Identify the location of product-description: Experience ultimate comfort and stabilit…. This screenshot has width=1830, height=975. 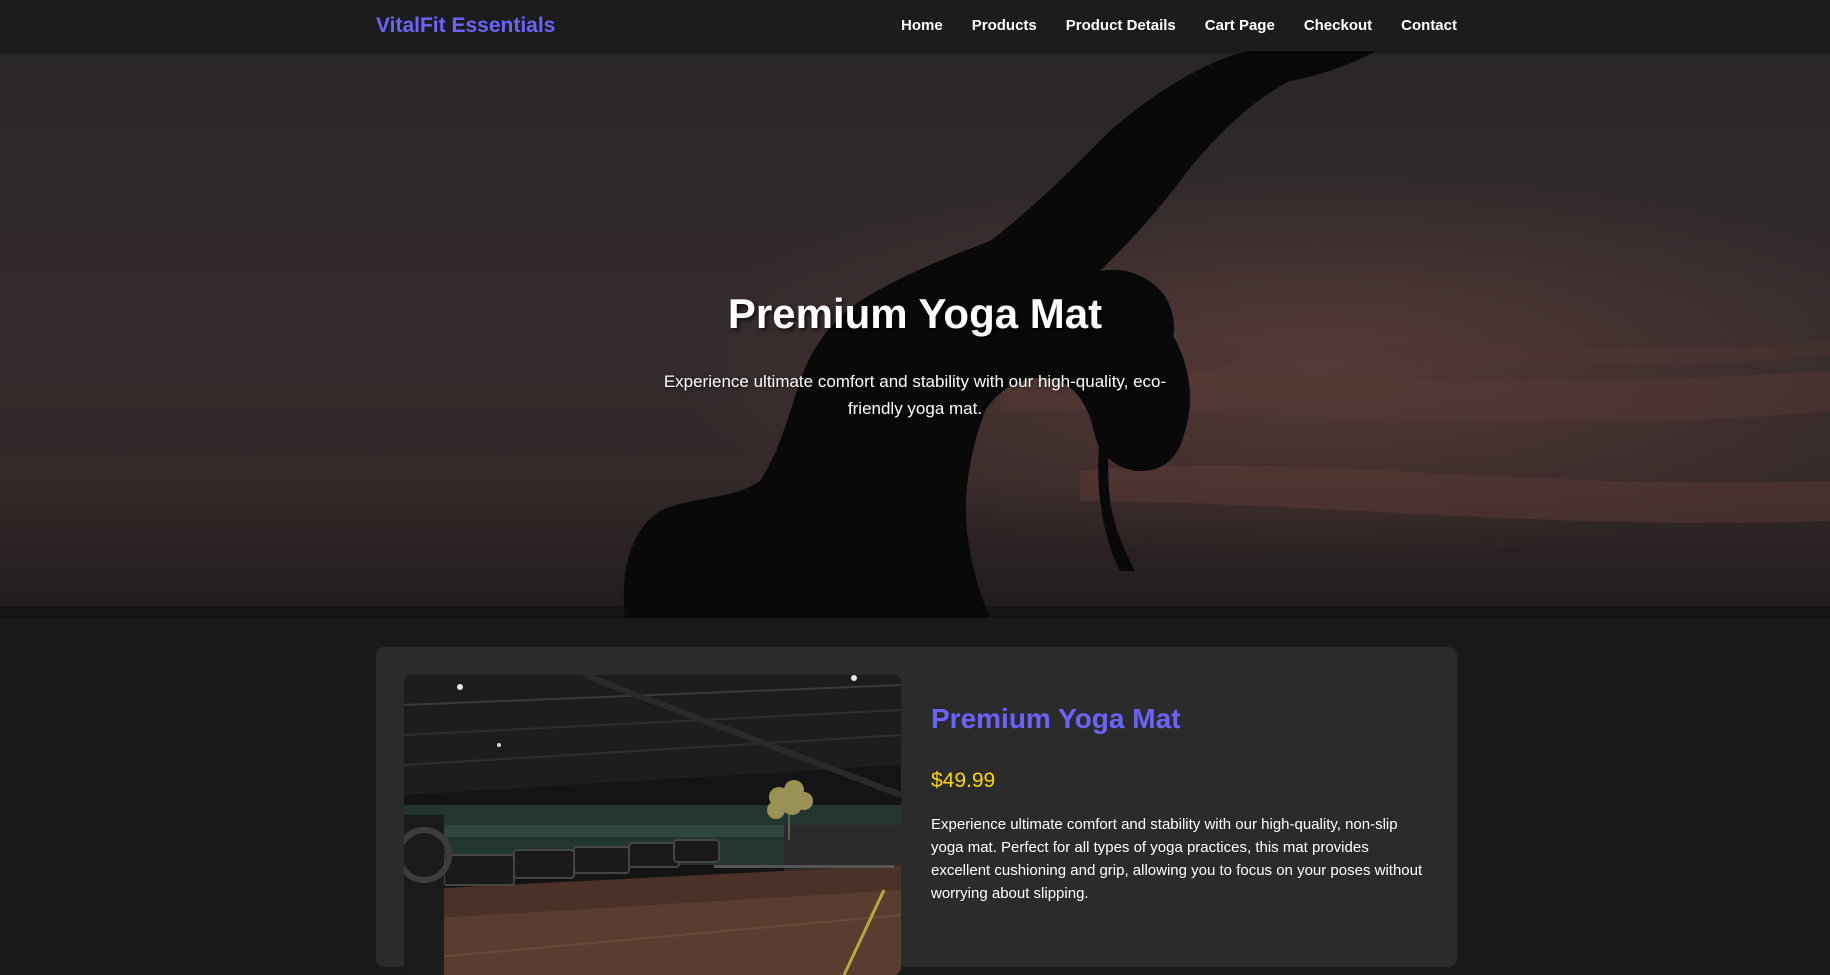
(1177, 859).